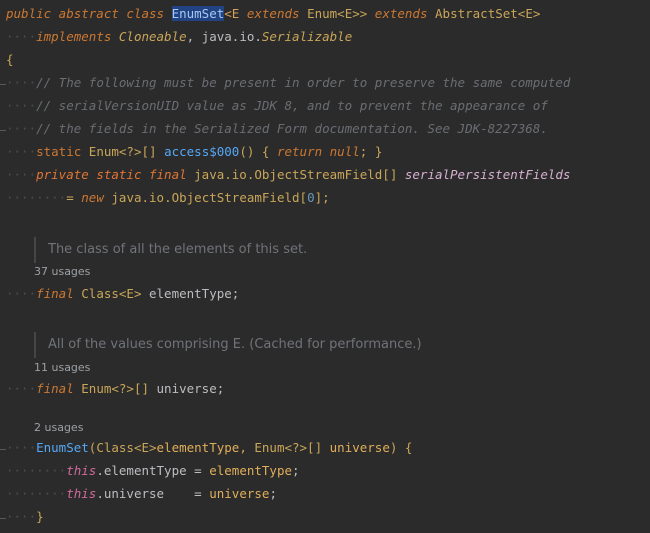 The height and width of the screenshot is (533, 650). What do you see at coordinates (141, 493) in the screenshot?
I see `code-line-assign-universe: ········this.universe = universe;` at bounding box center [141, 493].